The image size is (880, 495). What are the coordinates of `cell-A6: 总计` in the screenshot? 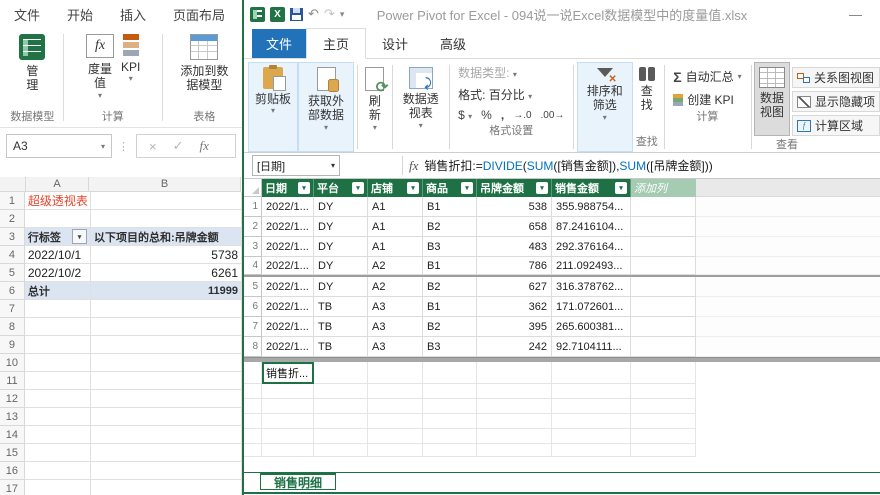 It's located at (57, 291).